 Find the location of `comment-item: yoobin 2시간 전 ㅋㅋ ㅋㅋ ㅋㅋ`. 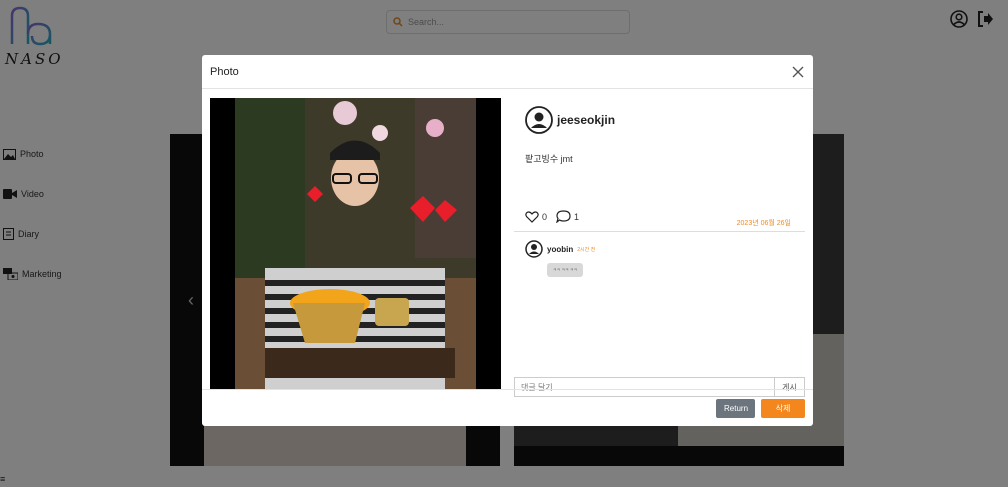

comment-item: yoobin 2시간 전 ㅋㅋ ㅋㅋ ㅋㅋ is located at coordinates (560, 258).